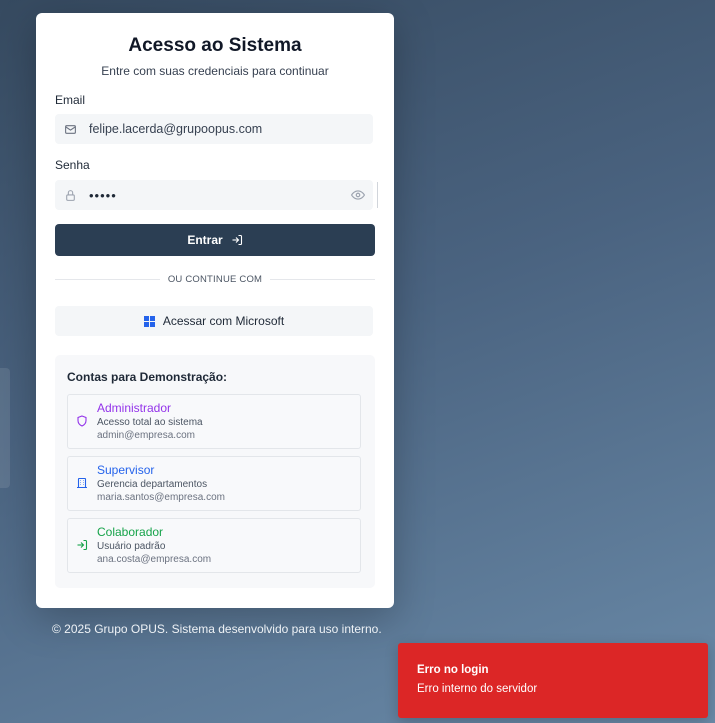  Describe the element at coordinates (103, 195) in the screenshot. I see `password-value: •••••` at that location.